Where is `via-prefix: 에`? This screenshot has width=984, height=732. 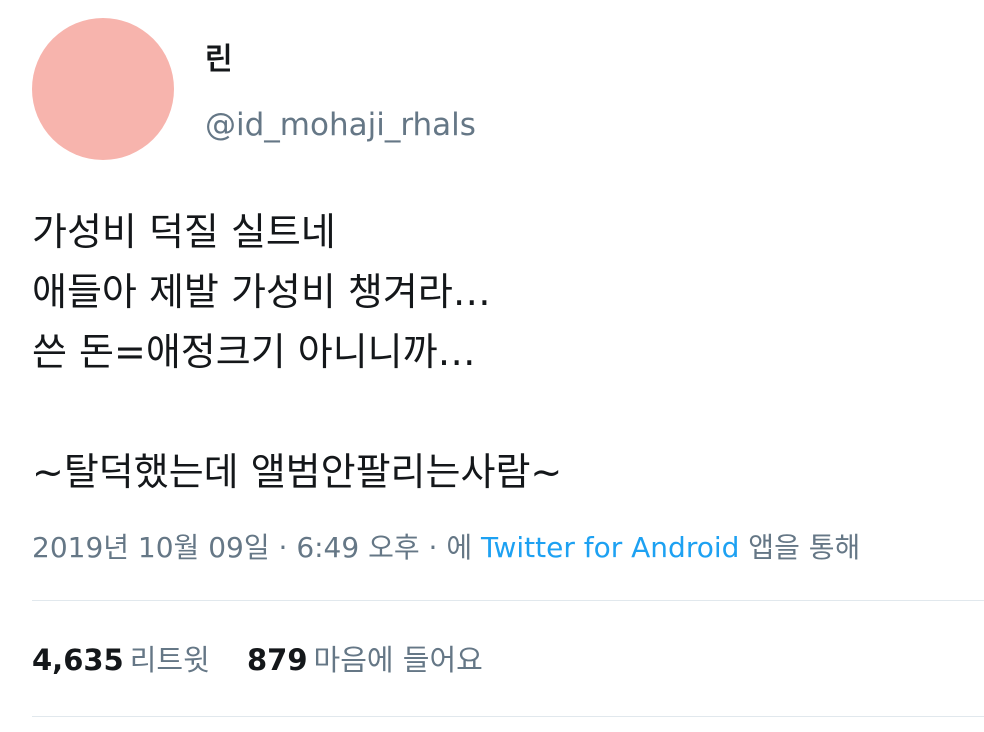 via-prefix: 에 is located at coordinates (463, 547).